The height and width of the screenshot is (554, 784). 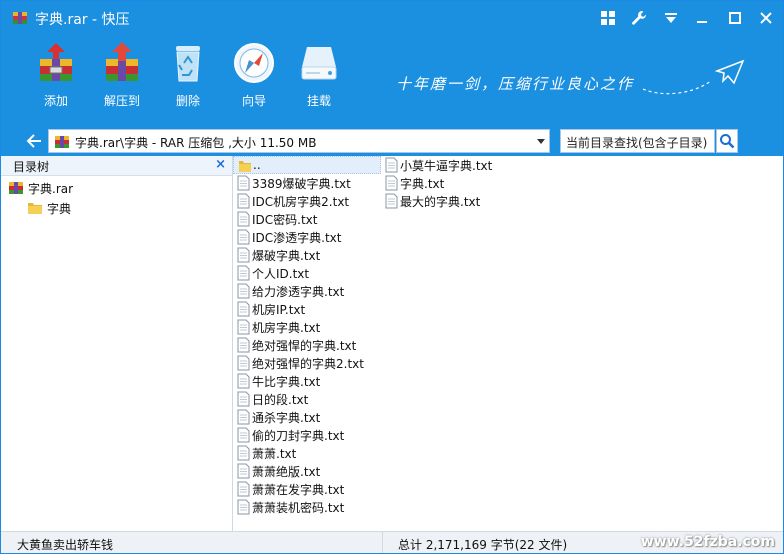 I want to click on search-icon, so click(x=727, y=141).